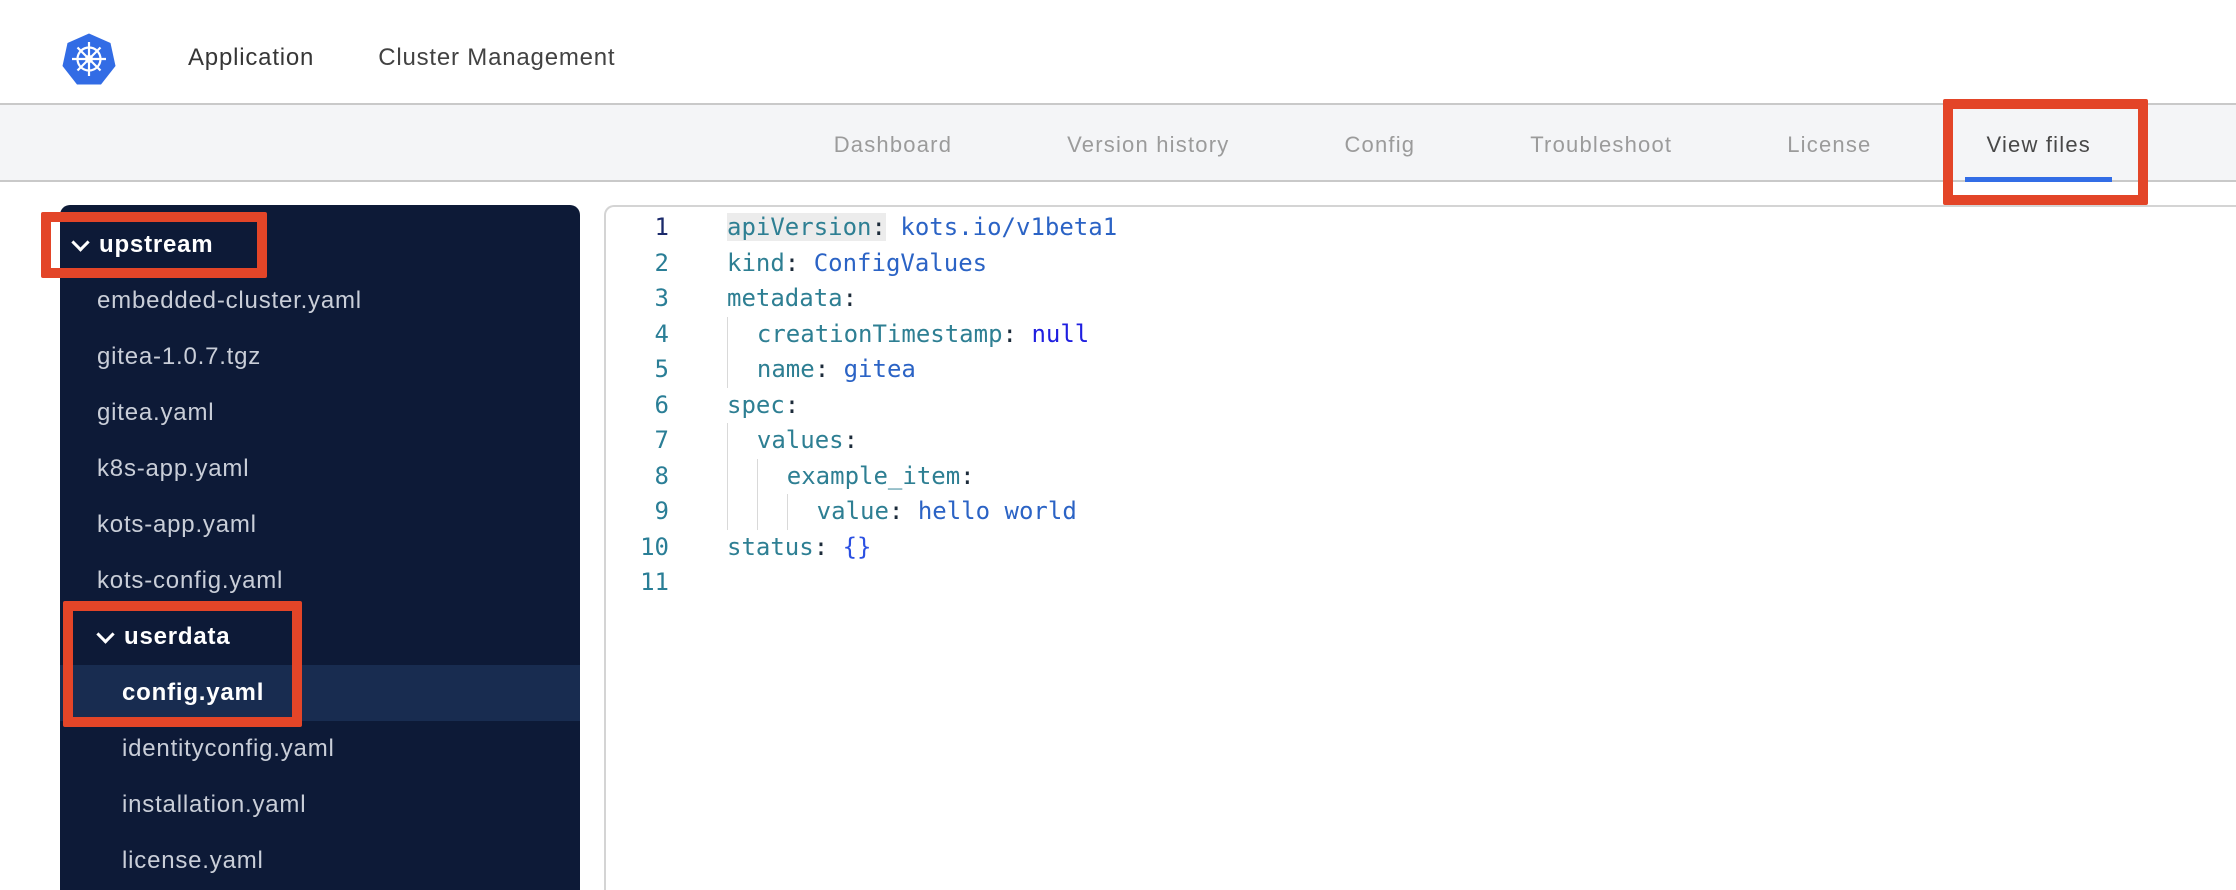 The width and height of the screenshot is (2236, 890). I want to click on top-tabs: Application Cluster Management, so click(401, 55).